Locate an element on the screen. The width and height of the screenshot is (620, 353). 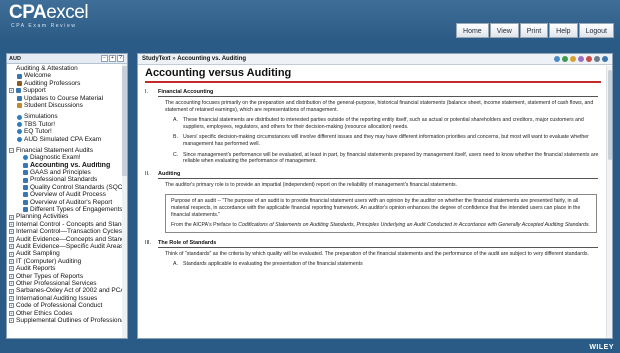
cpaexcel-logo: CPAexcel CPA Exam Review is located at coordinates (49, 16).